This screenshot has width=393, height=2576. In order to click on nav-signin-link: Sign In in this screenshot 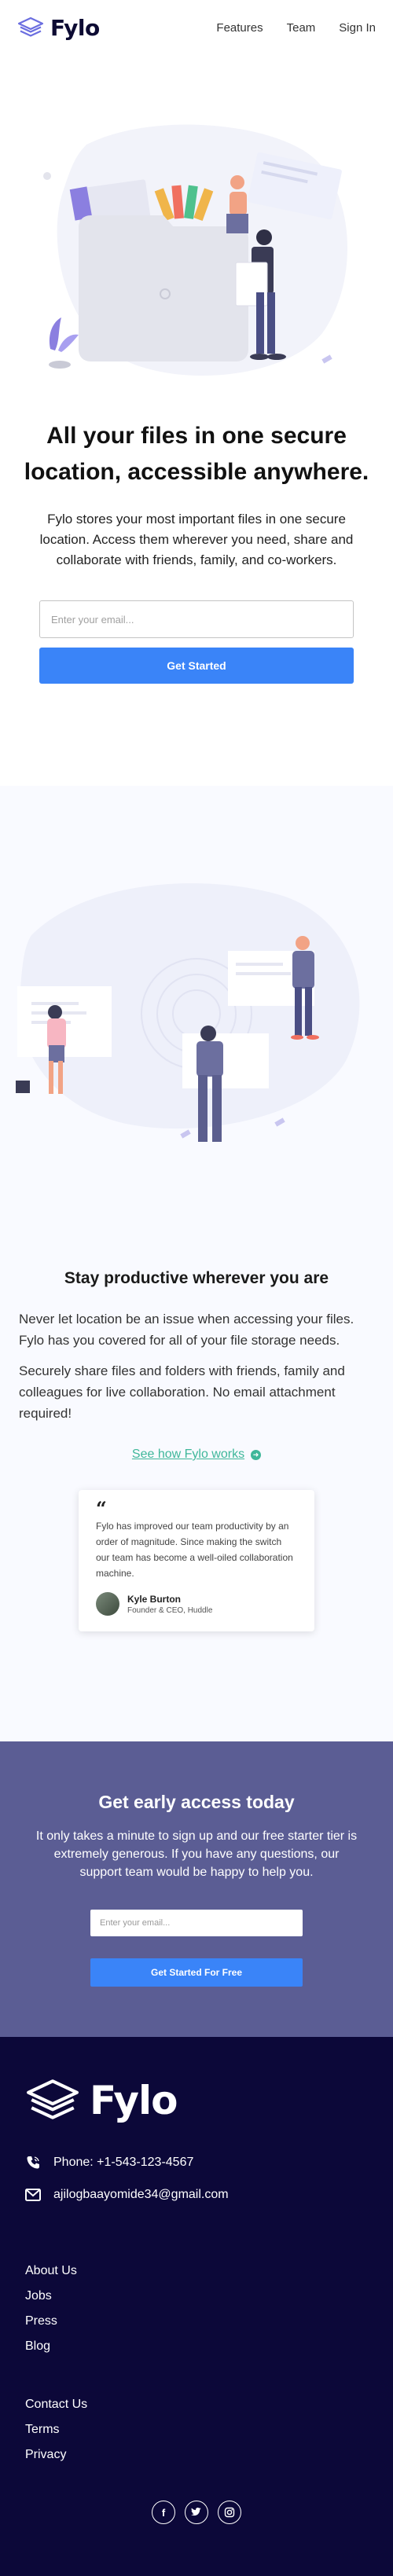, I will do `click(358, 28)`.